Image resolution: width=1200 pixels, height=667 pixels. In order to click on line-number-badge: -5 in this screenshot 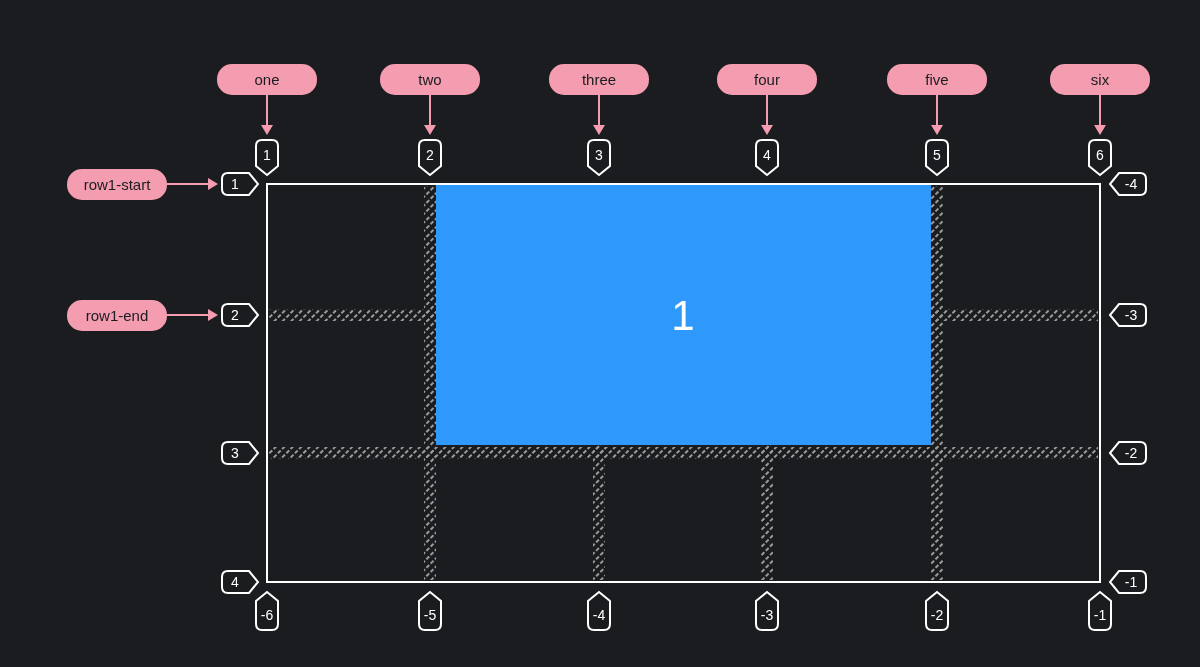, I will do `click(430, 611)`.